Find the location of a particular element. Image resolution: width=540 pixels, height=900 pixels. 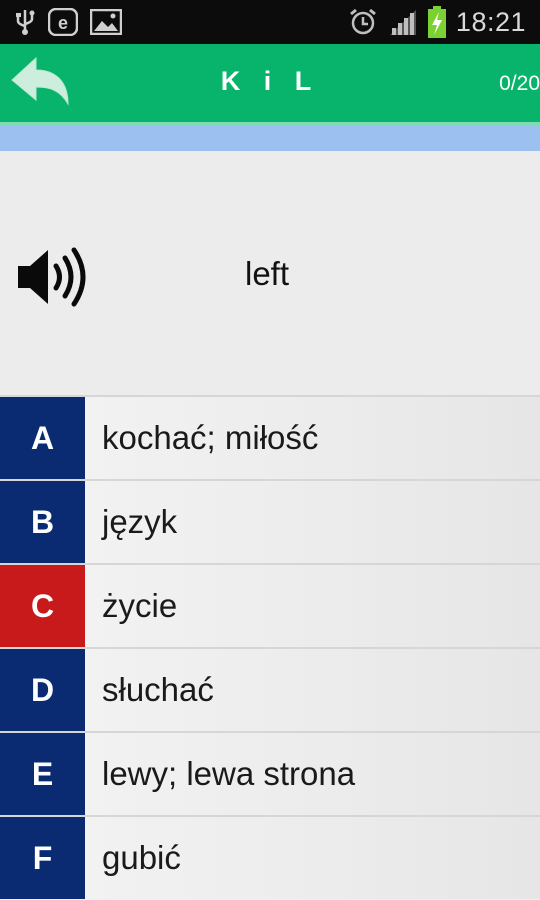

alarm-icon is located at coordinates (363, 22).